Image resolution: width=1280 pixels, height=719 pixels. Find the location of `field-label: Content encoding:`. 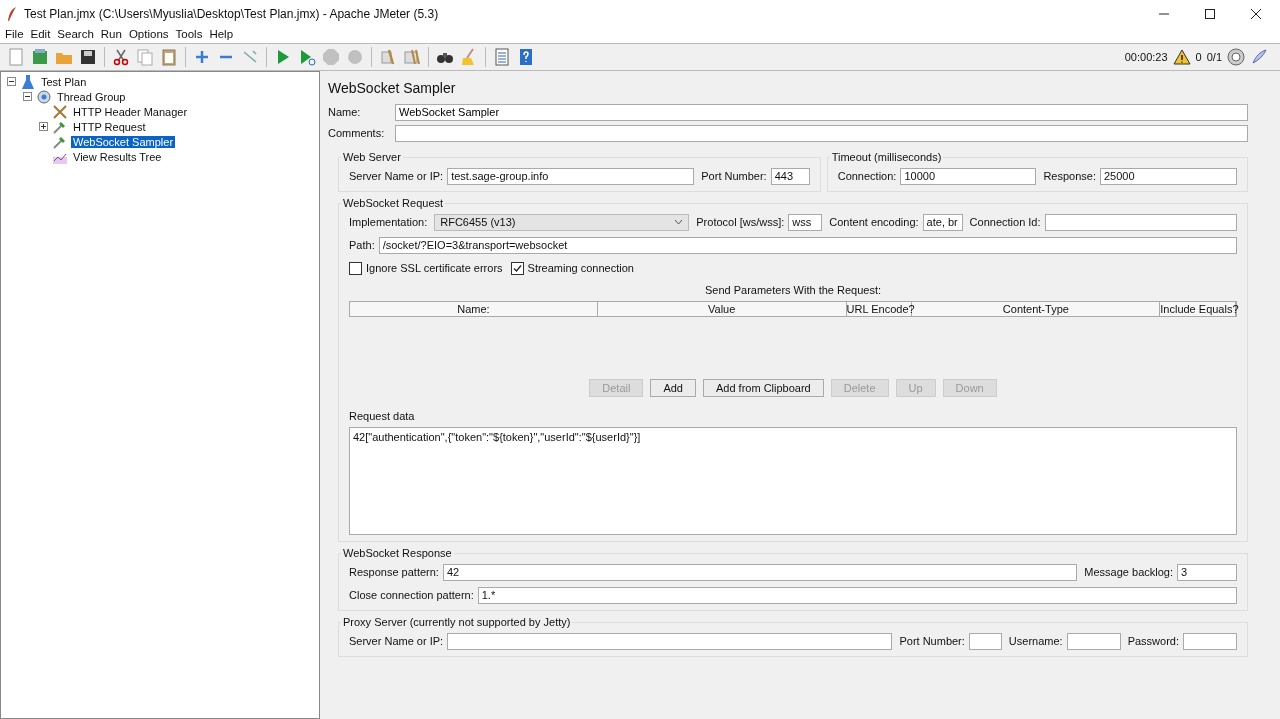

field-label: Content encoding: is located at coordinates (874, 222).